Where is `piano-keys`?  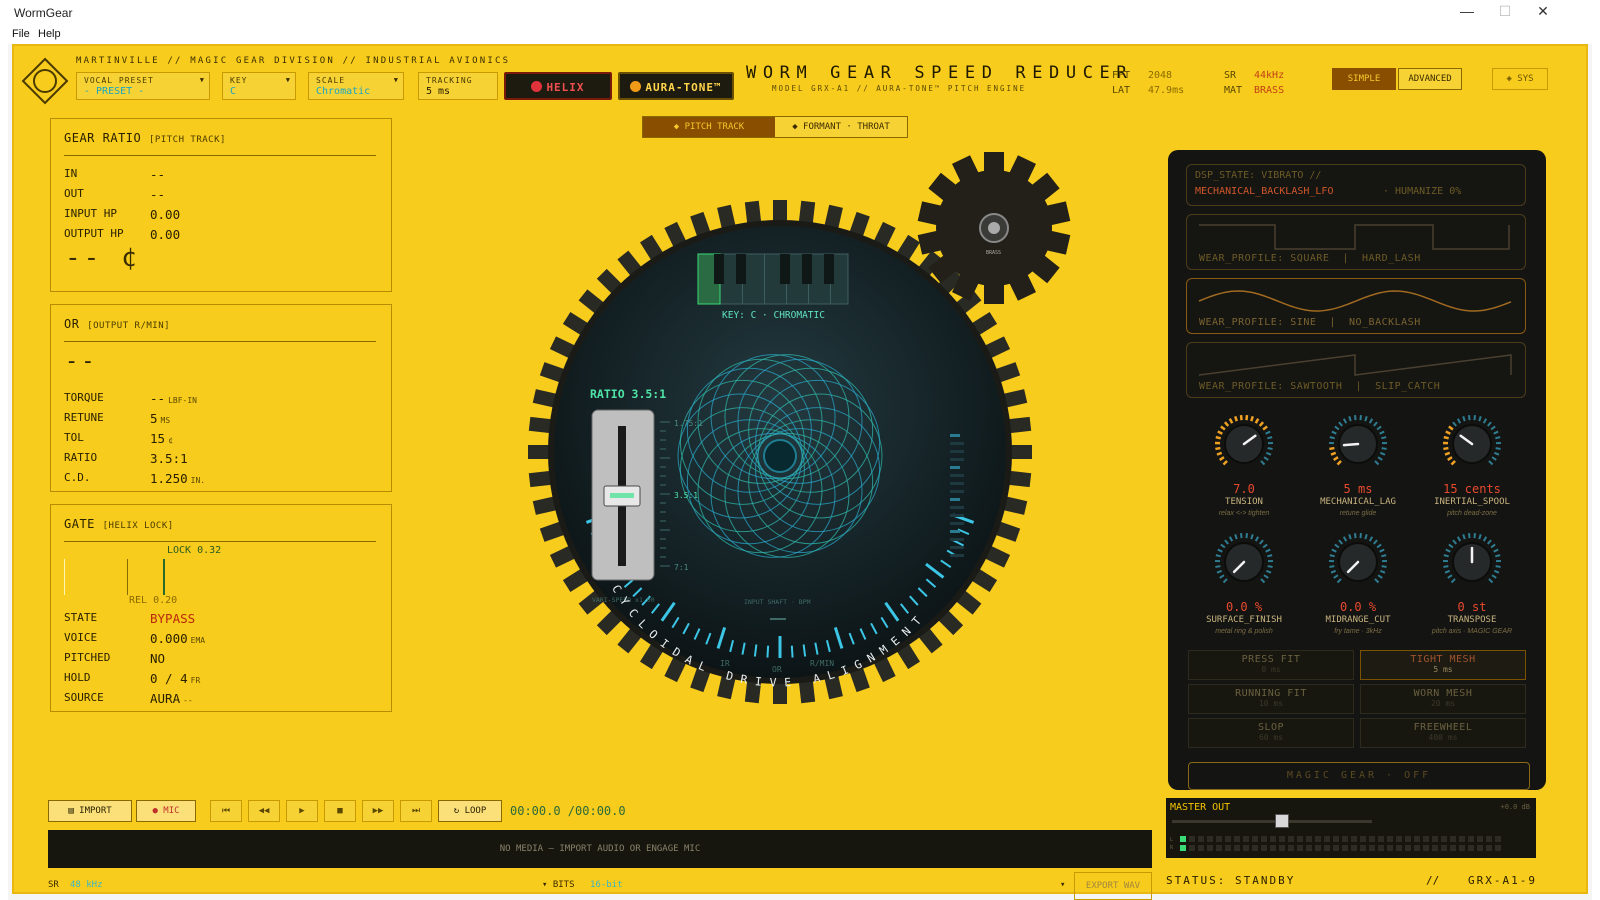 piano-keys is located at coordinates (773, 279).